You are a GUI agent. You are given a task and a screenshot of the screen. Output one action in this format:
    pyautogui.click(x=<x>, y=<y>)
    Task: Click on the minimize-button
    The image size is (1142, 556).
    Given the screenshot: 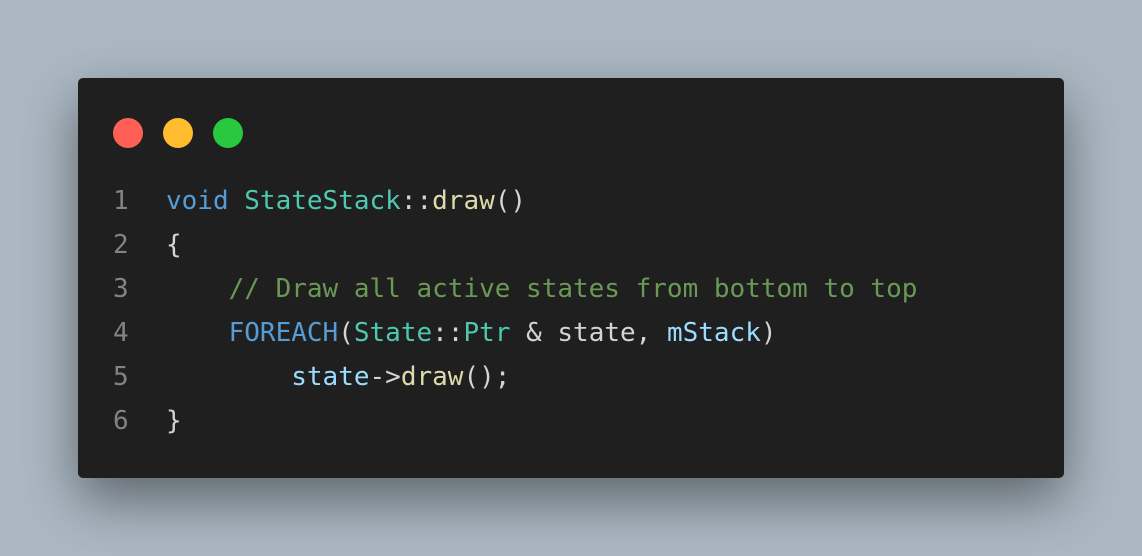 What is the action you would take?
    pyautogui.click(x=178, y=133)
    